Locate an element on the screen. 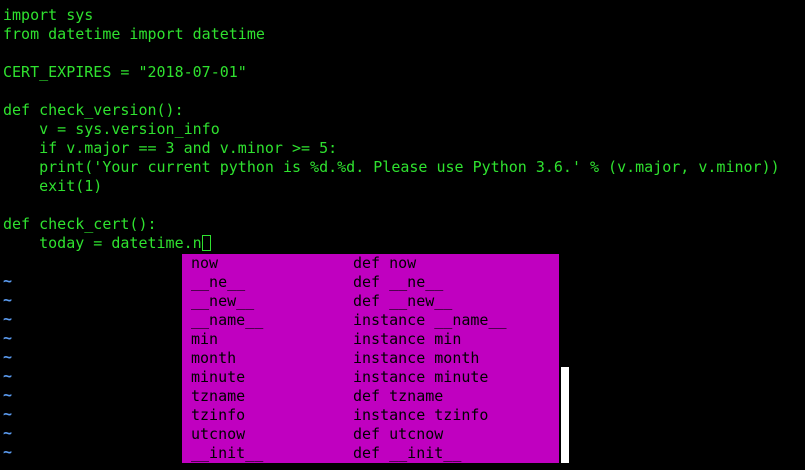  code-line: CERT_EXPIRES = "2018-07-01" is located at coordinates (125, 72).